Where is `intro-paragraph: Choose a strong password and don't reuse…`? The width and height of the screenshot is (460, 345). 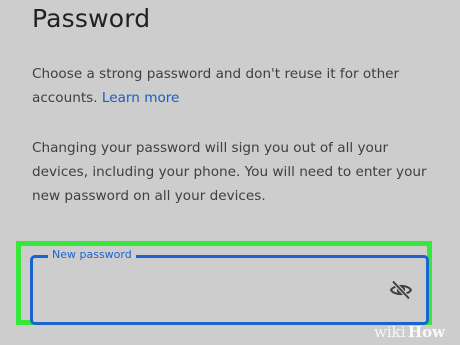
intro-paragraph: Choose a strong password and don't reuse… is located at coordinates (237, 86).